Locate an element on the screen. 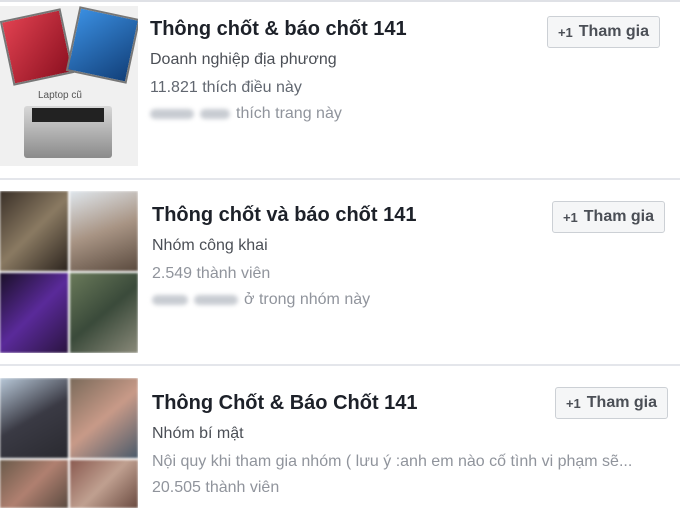 The image size is (680, 508). friends-context: thích trang này is located at coordinates (278, 114).